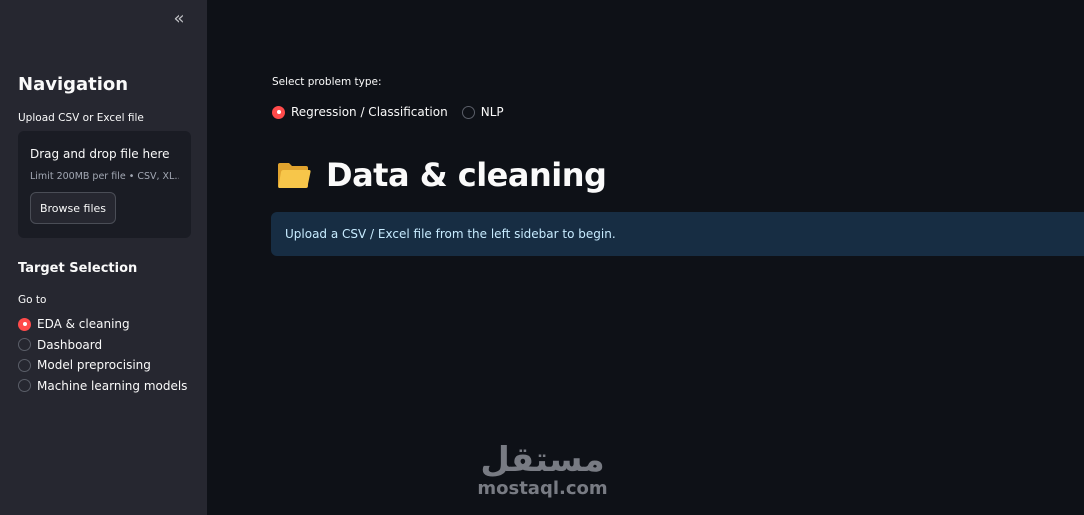  I want to click on watermark: مستقل mostaql.com, so click(542, 469).